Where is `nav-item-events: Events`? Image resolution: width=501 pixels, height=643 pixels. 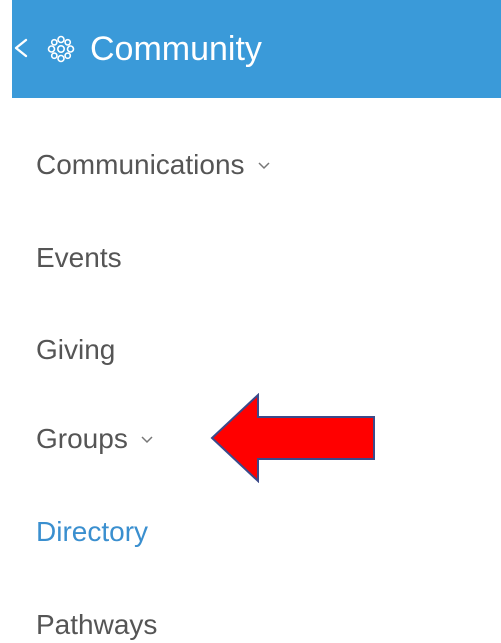 nav-item-events: Events is located at coordinates (79, 258).